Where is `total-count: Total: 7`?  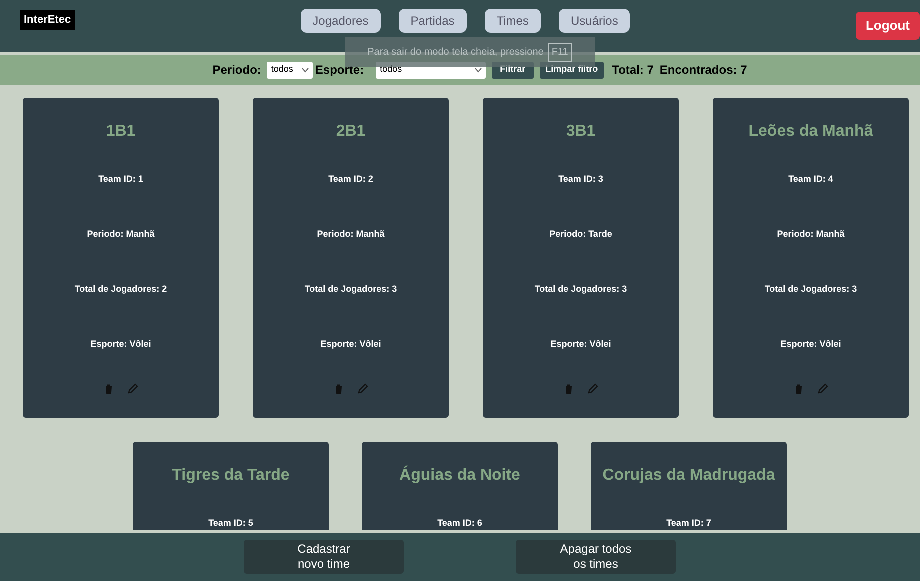
total-count: Total: 7 is located at coordinates (633, 70).